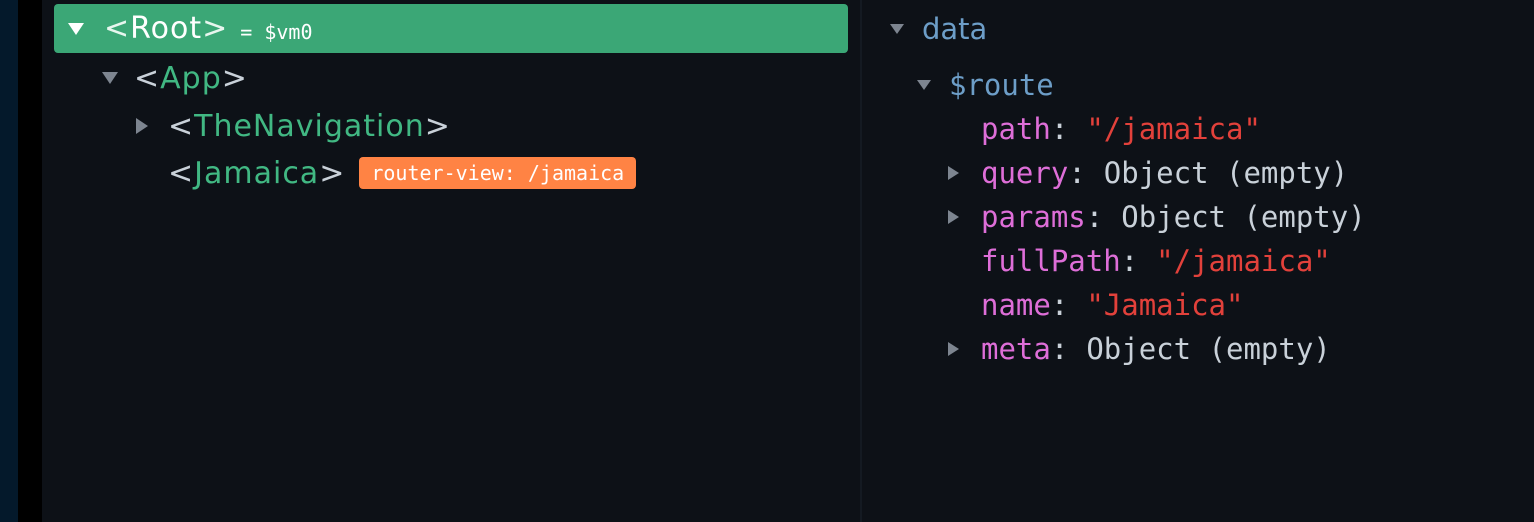 The height and width of the screenshot is (522, 1534). What do you see at coordinates (191, 78) in the screenshot?
I see `component-label-app: <App>` at bounding box center [191, 78].